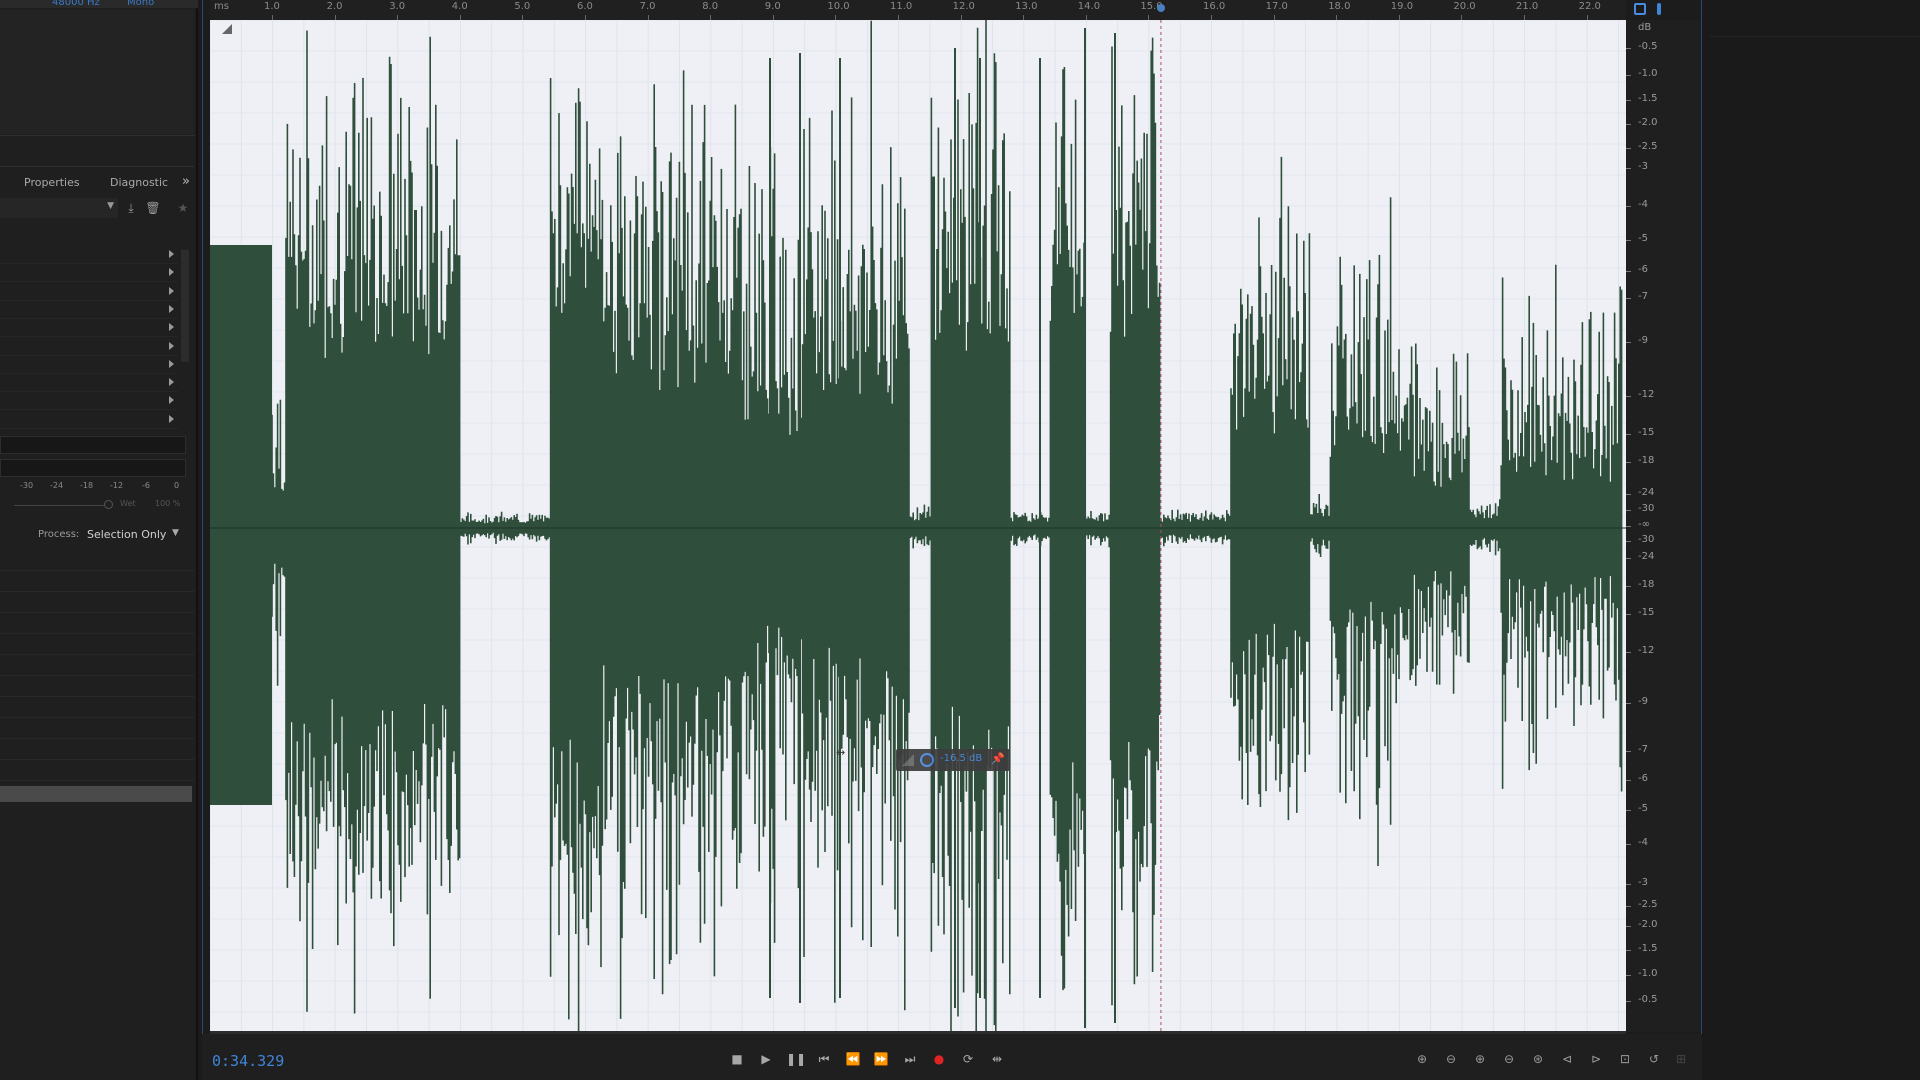 This screenshot has width=1920, height=1080. What do you see at coordinates (185, 306) in the screenshot?
I see `rack-scrollbar` at bounding box center [185, 306].